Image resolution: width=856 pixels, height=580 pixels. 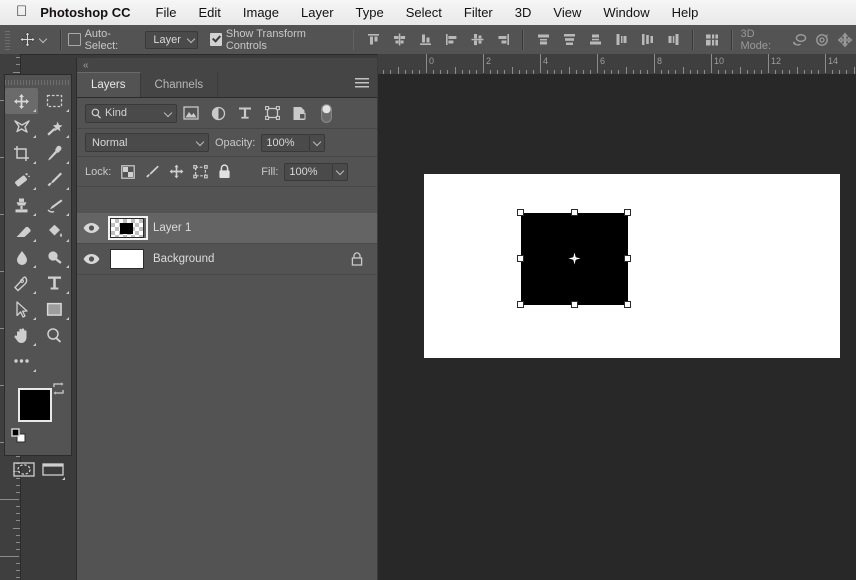 What do you see at coordinates (21, 127) in the screenshot?
I see `lasso-tool-button` at bounding box center [21, 127].